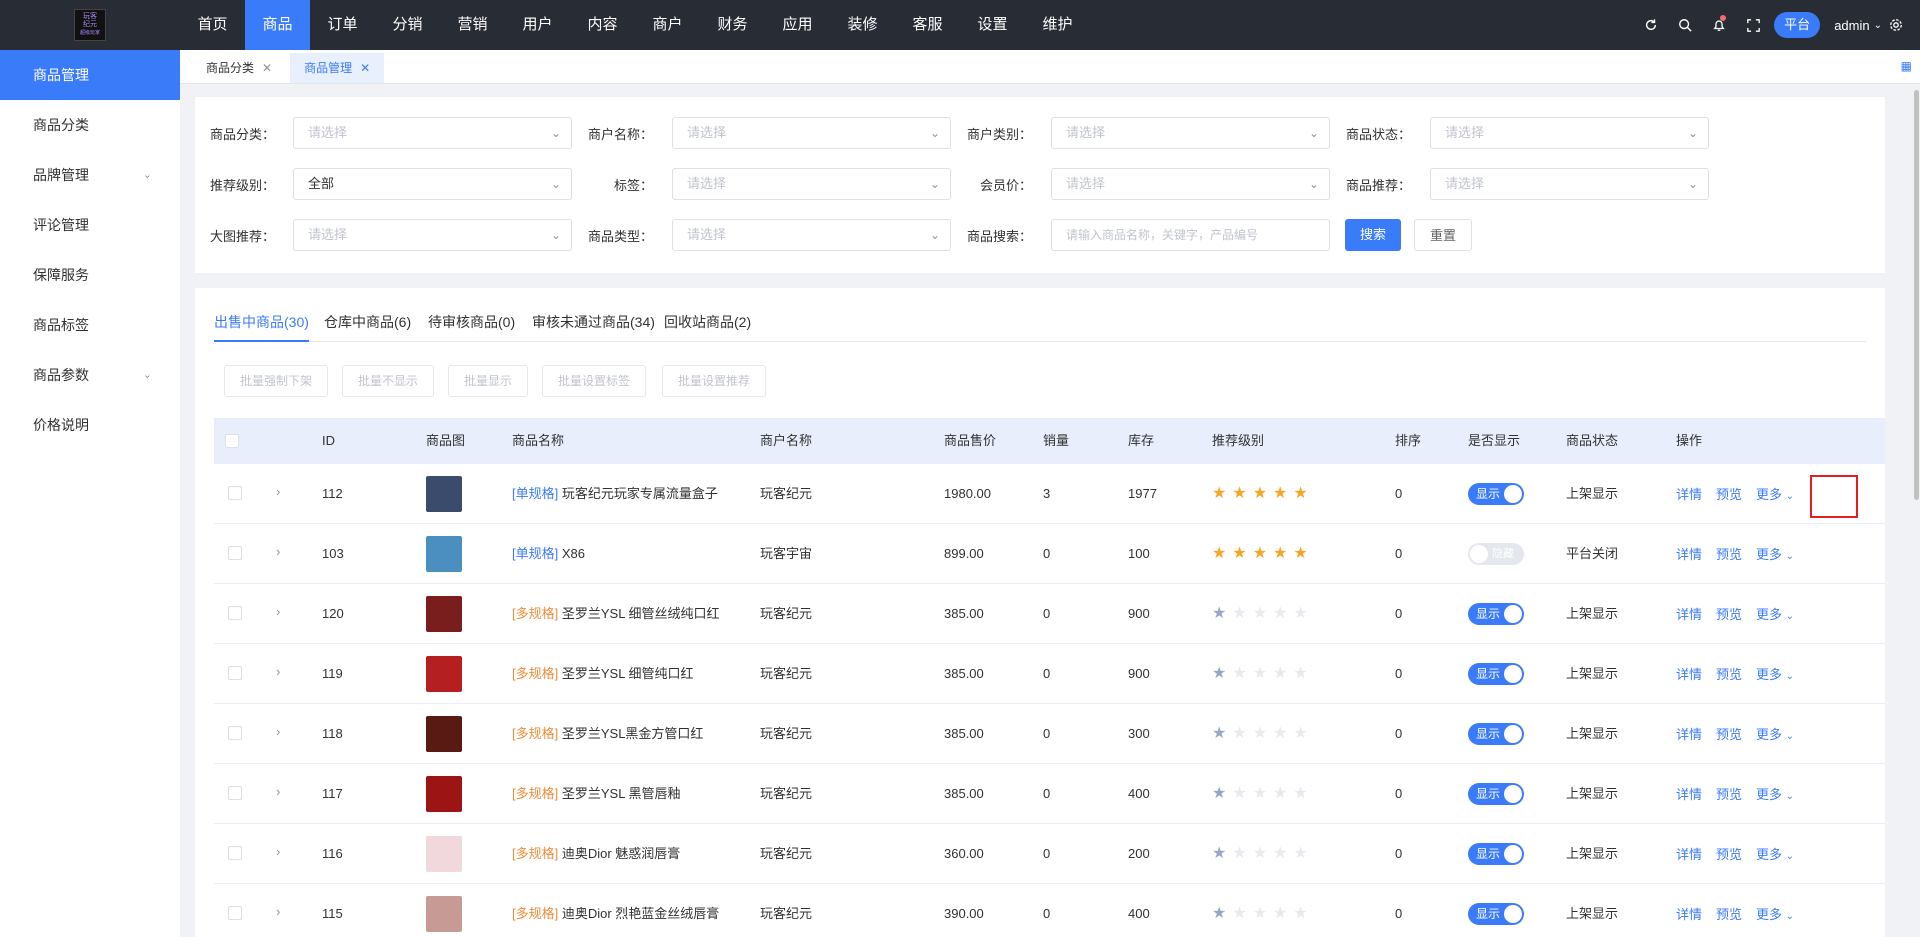 The image size is (1920, 937). I want to click on status-tab: 回收站商品(2), so click(707, 325).